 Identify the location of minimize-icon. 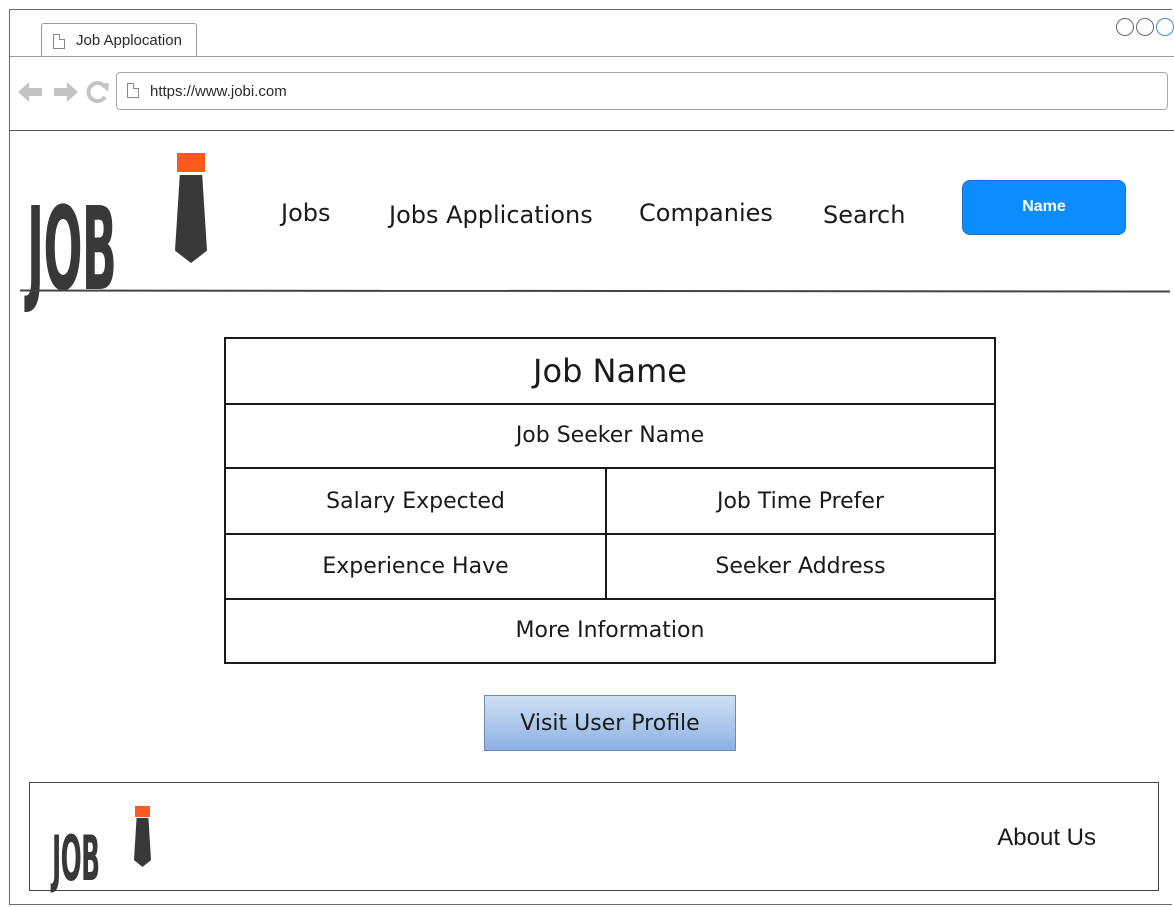
(1125, 27).